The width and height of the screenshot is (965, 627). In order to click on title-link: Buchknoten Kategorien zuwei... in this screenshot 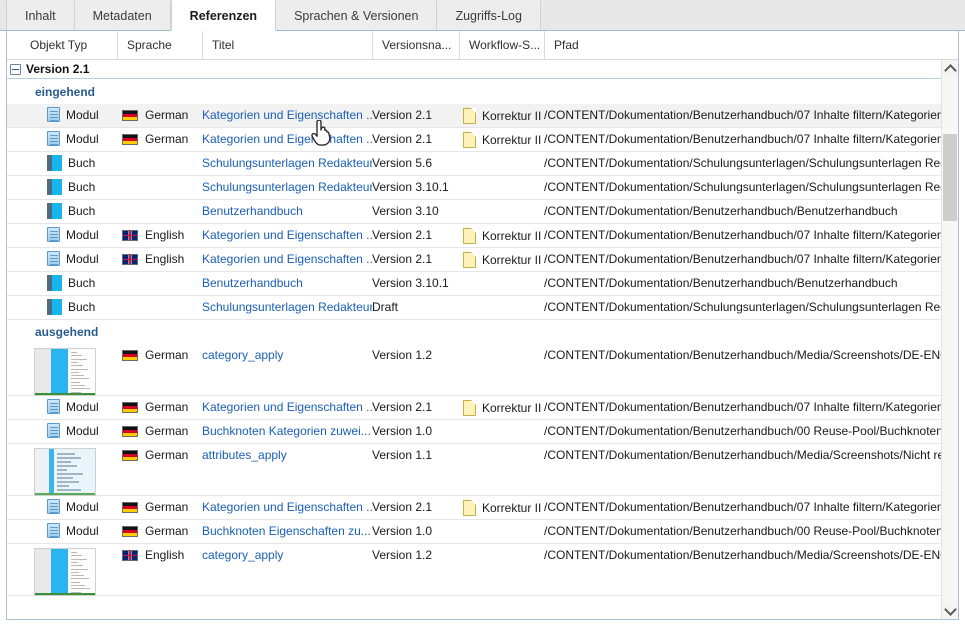, I will do `click(287, 431)`.